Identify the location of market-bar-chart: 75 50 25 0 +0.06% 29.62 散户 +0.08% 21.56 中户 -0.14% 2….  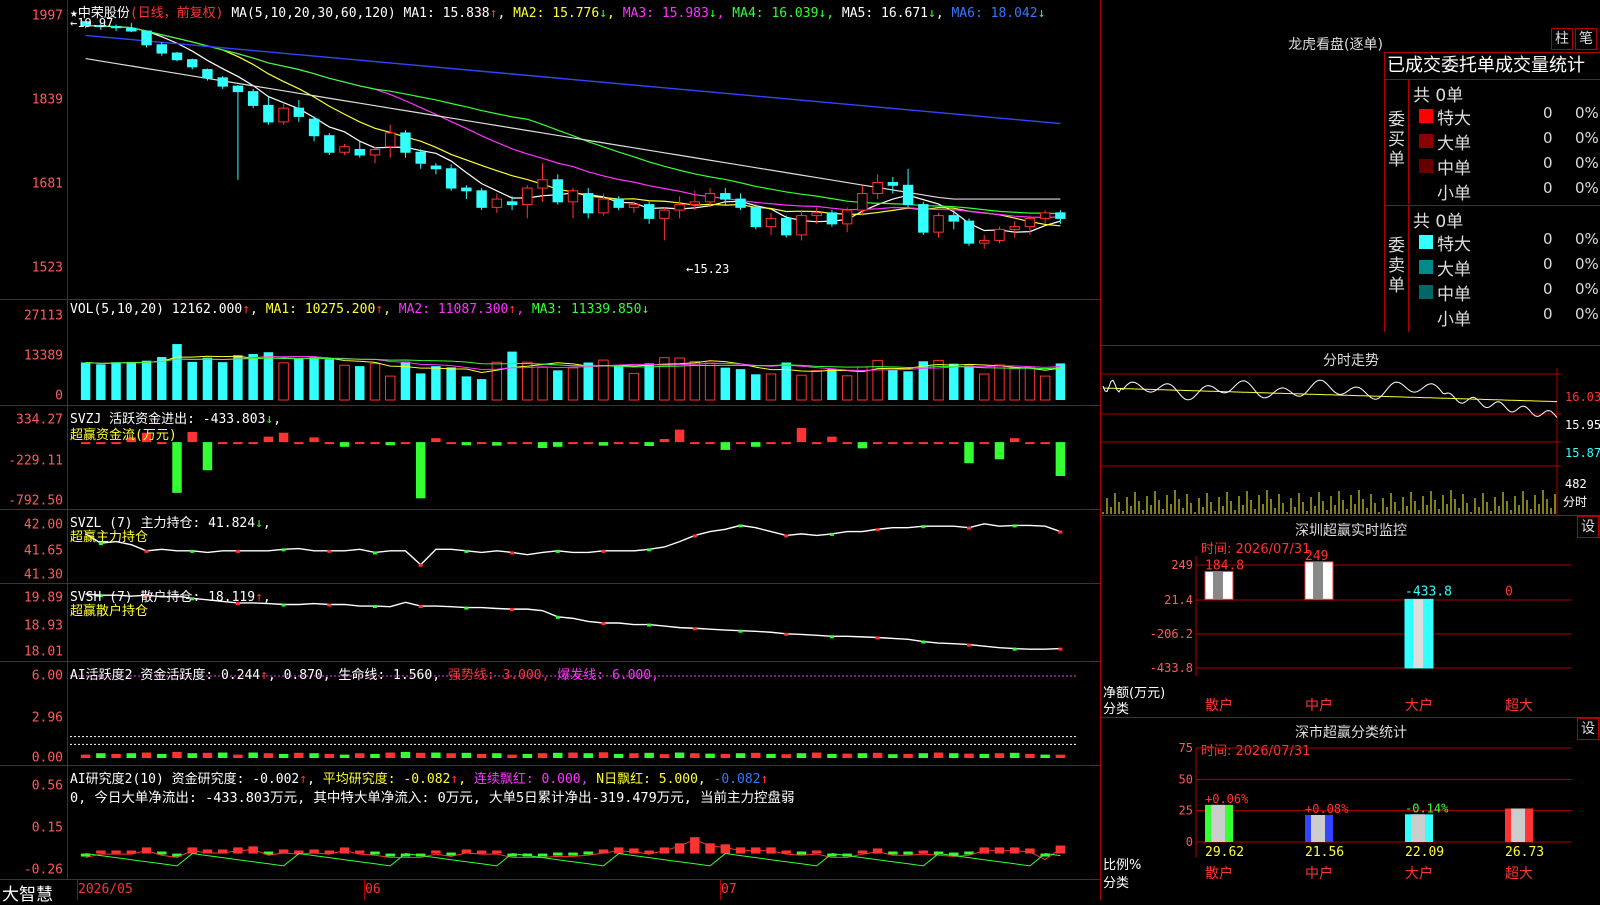
(1350, 809).